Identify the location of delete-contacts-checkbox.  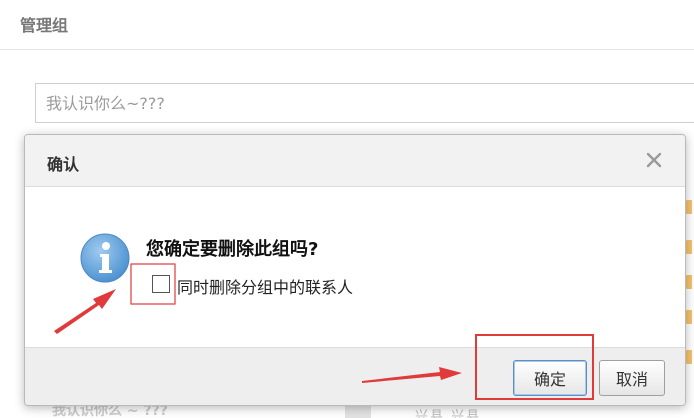
(161, 284).